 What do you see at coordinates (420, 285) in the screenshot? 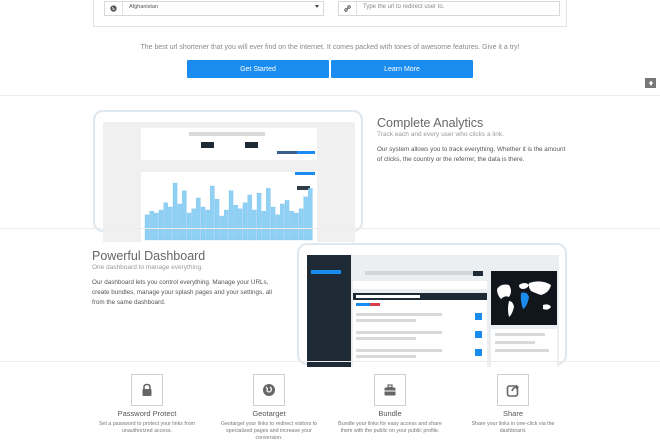
I see `placeholder-card` at bounding box center [420, 285].